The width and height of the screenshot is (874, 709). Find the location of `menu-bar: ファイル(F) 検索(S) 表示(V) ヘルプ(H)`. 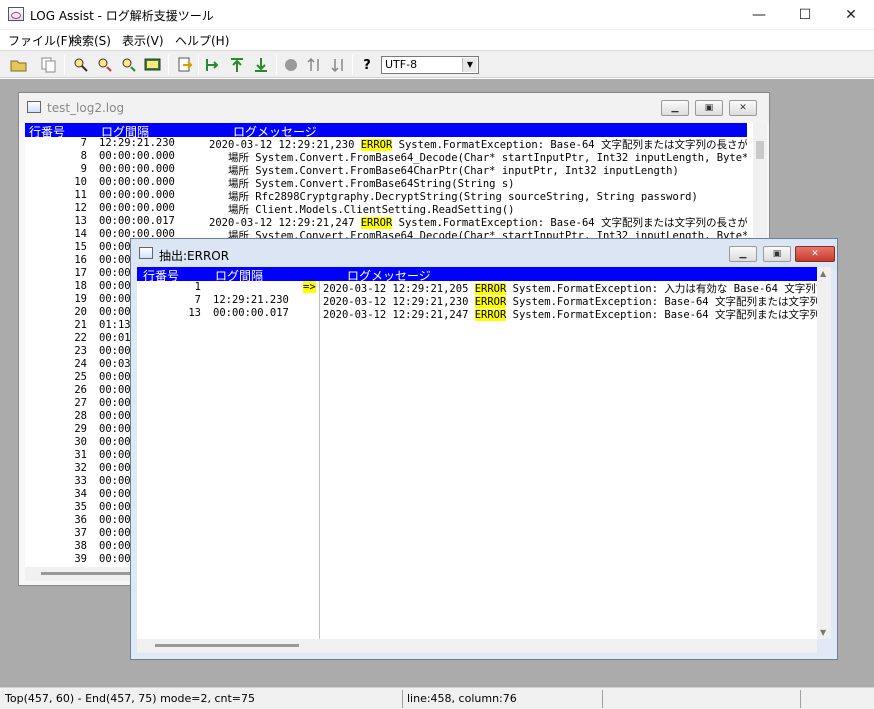

menu-bar: ファイル(F) 検索(S) 表示(V) ヘルプ(H) is located at coordinates (437, 40).